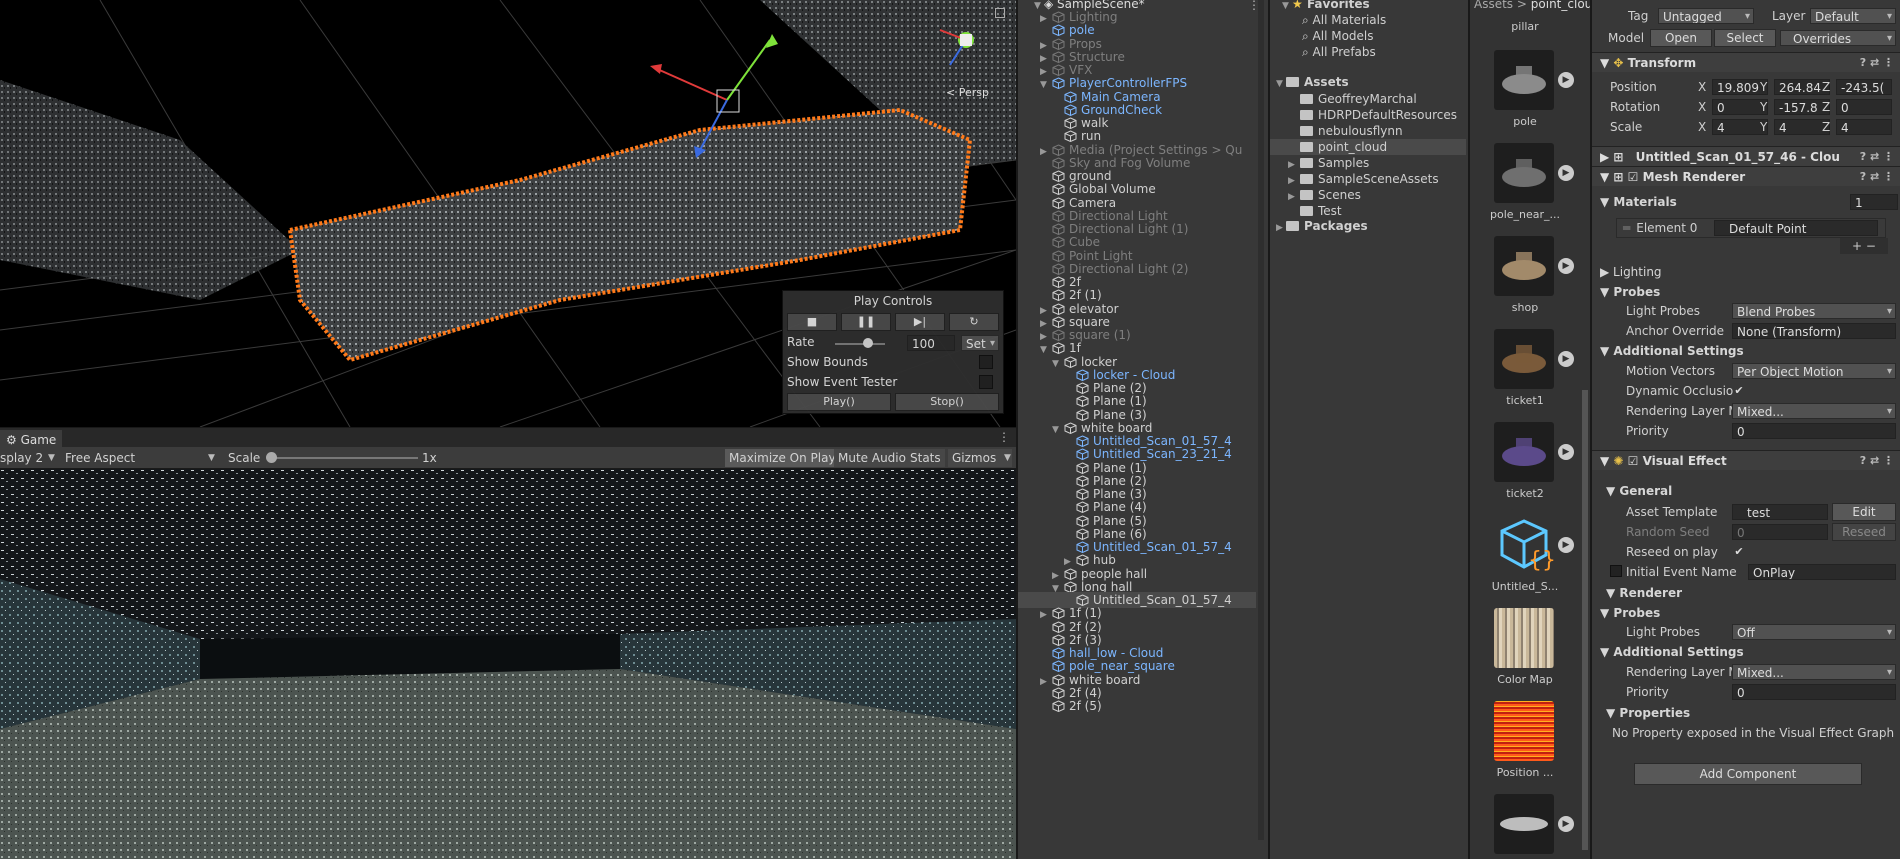 The width and height of the screenshot is (1900, 859). What do you see at coordinates (271, 457) in the screenshot?
I see `scale-slider-handle` at bounding box center [271, 457].